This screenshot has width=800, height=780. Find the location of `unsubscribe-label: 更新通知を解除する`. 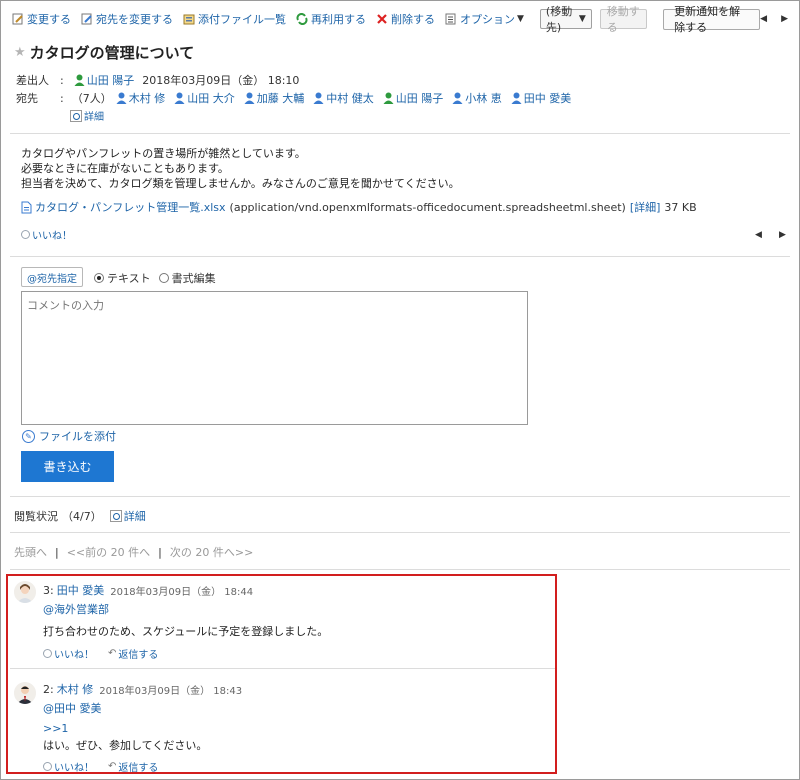

unsubscribe-label: 更新通知を解除する is located at coordinates (707, 19).